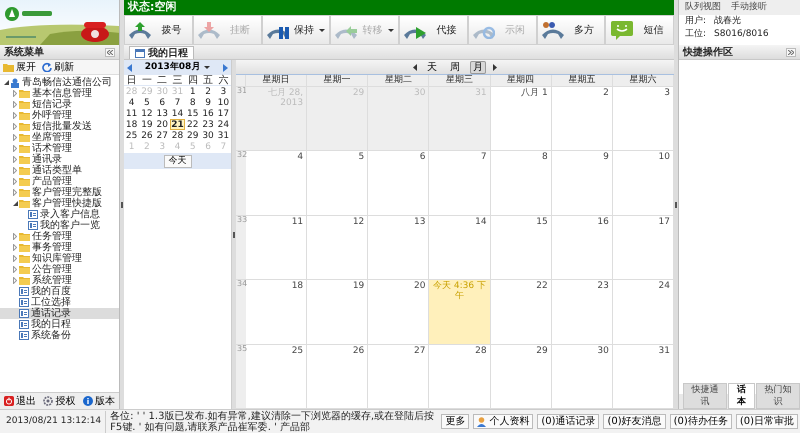  I want to click on call-button: 短信, so click(639, 30).